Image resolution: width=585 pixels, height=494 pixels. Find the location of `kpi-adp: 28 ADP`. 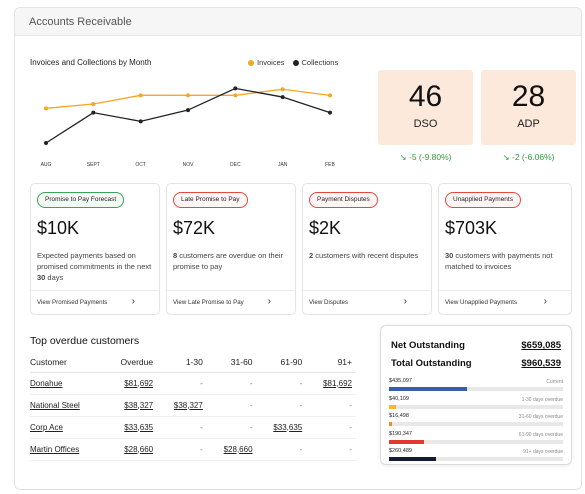

kpi-adp: 28 ADP is located at coordinates (528, 107).